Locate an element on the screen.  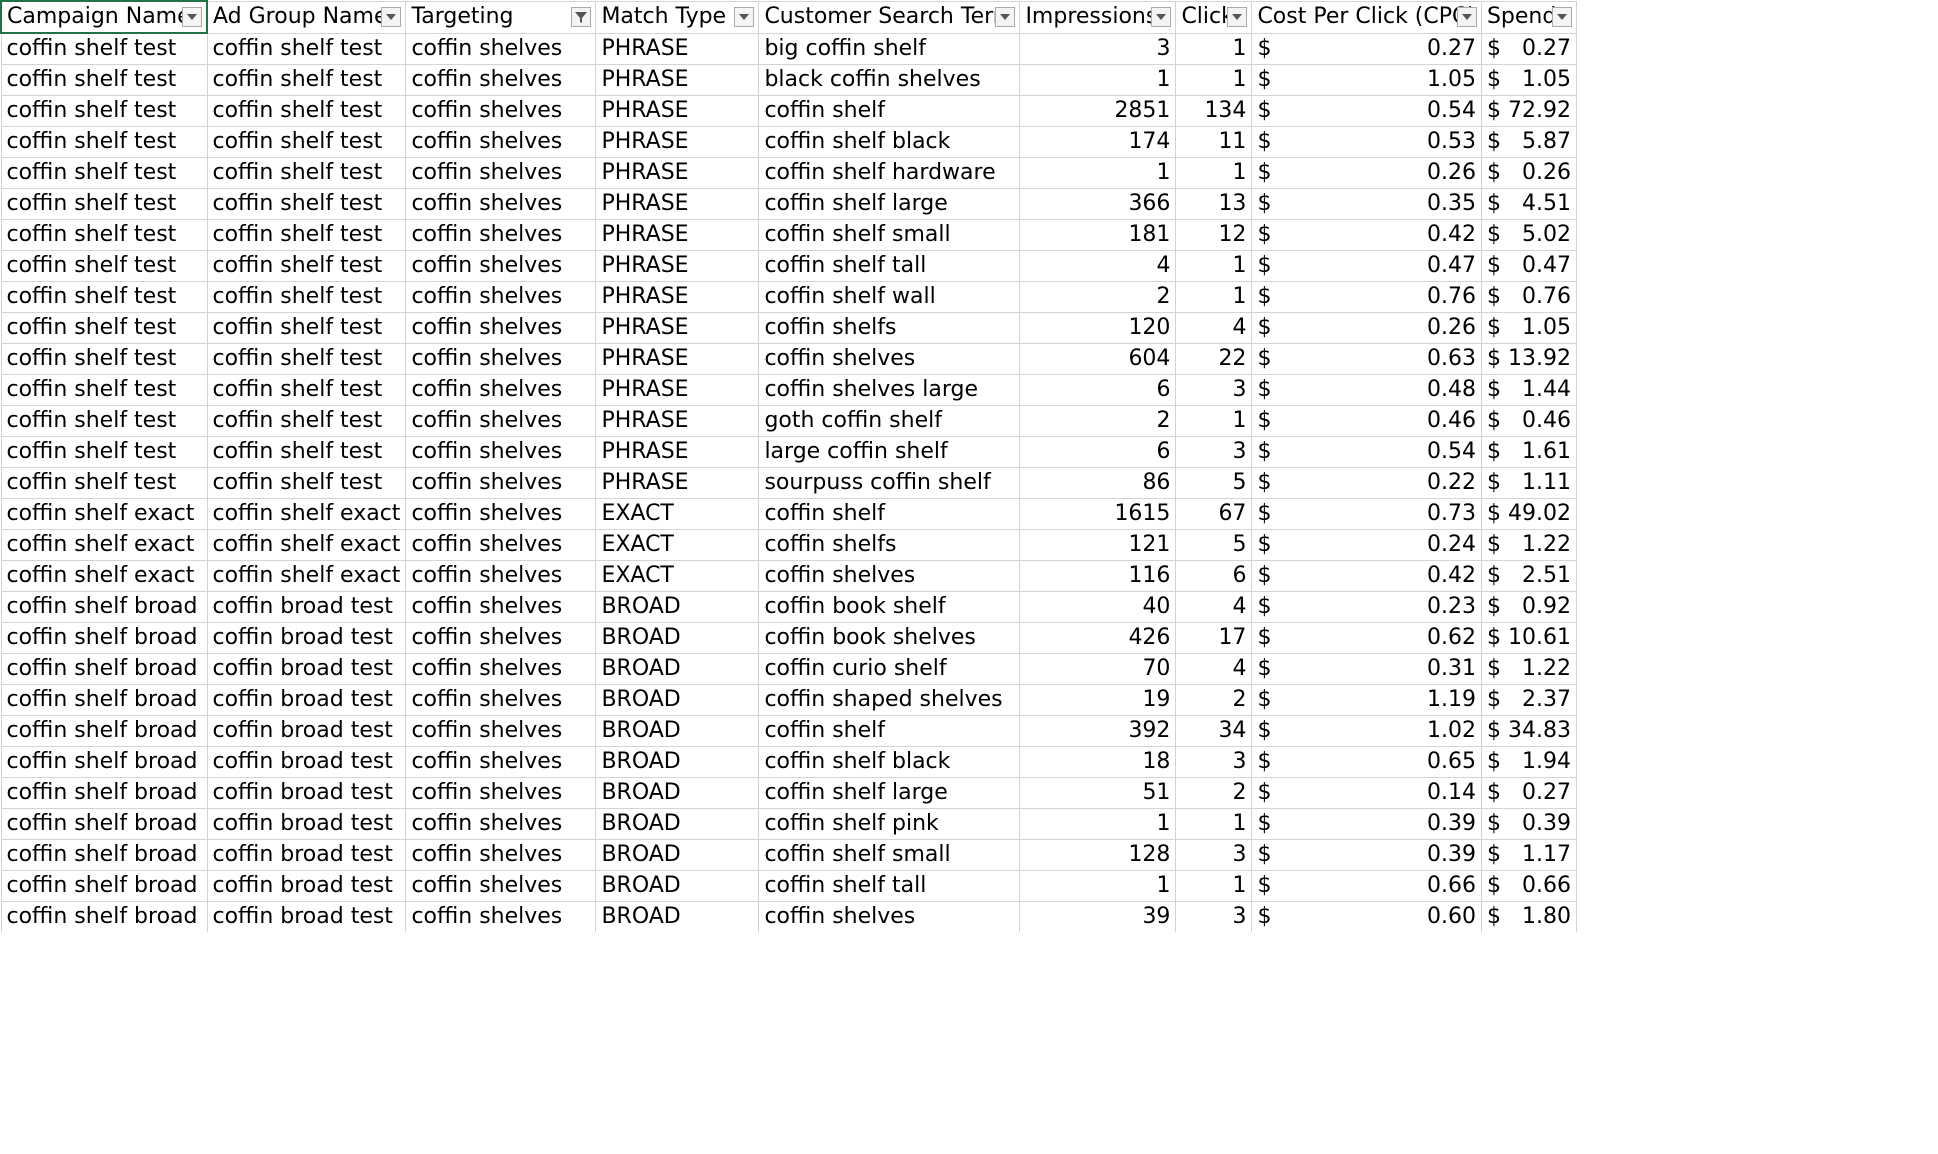
header-targeting: Targeting is located at coordinates (501, 17).